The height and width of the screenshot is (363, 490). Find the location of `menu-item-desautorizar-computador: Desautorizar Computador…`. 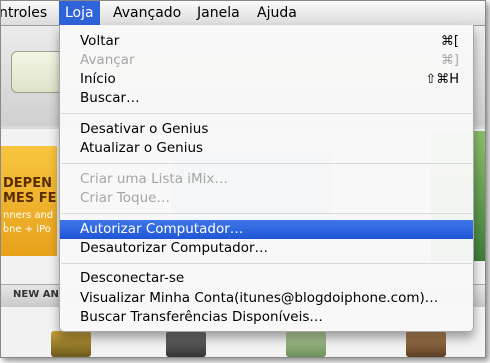

menu-item-desautorizar-computador: Desautorizar Computador… is located at coordinates (266, 248).